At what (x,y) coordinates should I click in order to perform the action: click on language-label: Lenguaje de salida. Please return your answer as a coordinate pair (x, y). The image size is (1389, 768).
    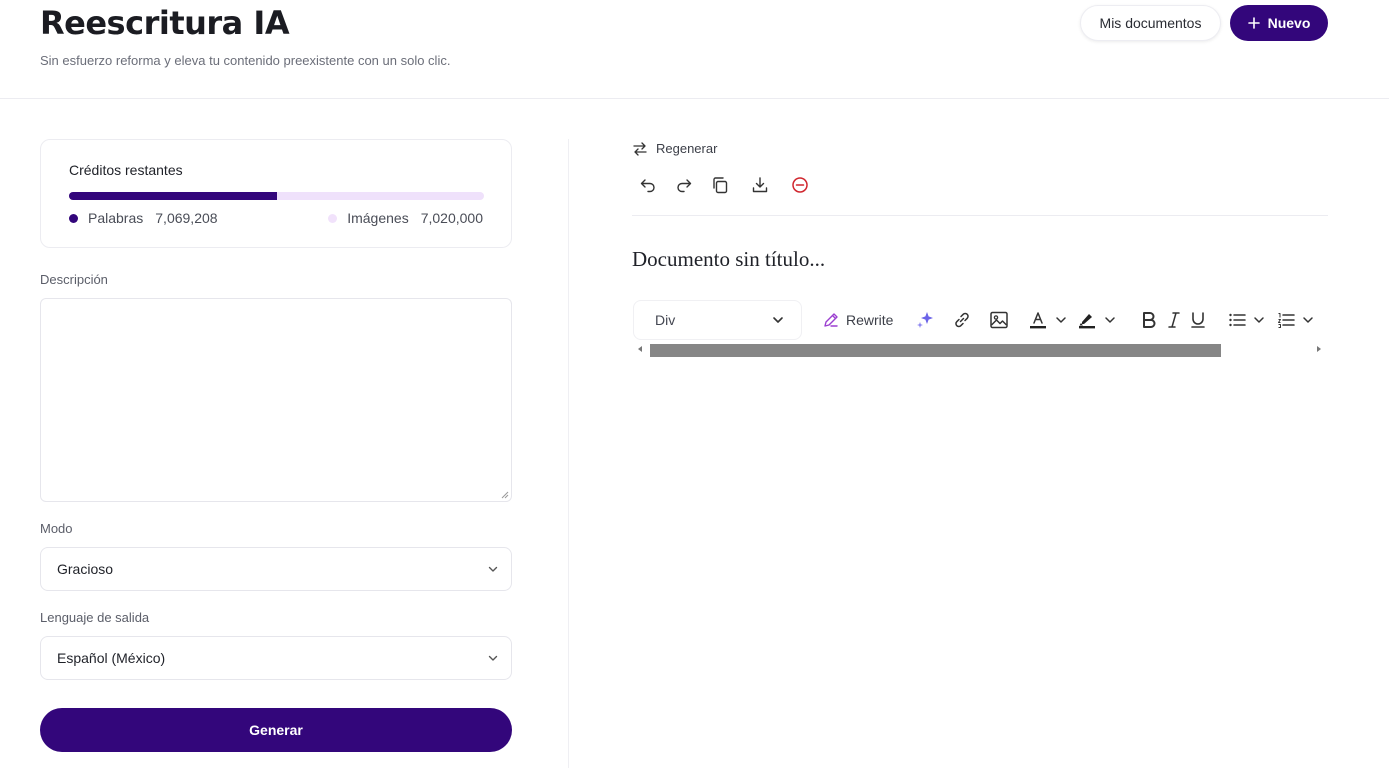
    Looking at the image, I should click on (95, 617).